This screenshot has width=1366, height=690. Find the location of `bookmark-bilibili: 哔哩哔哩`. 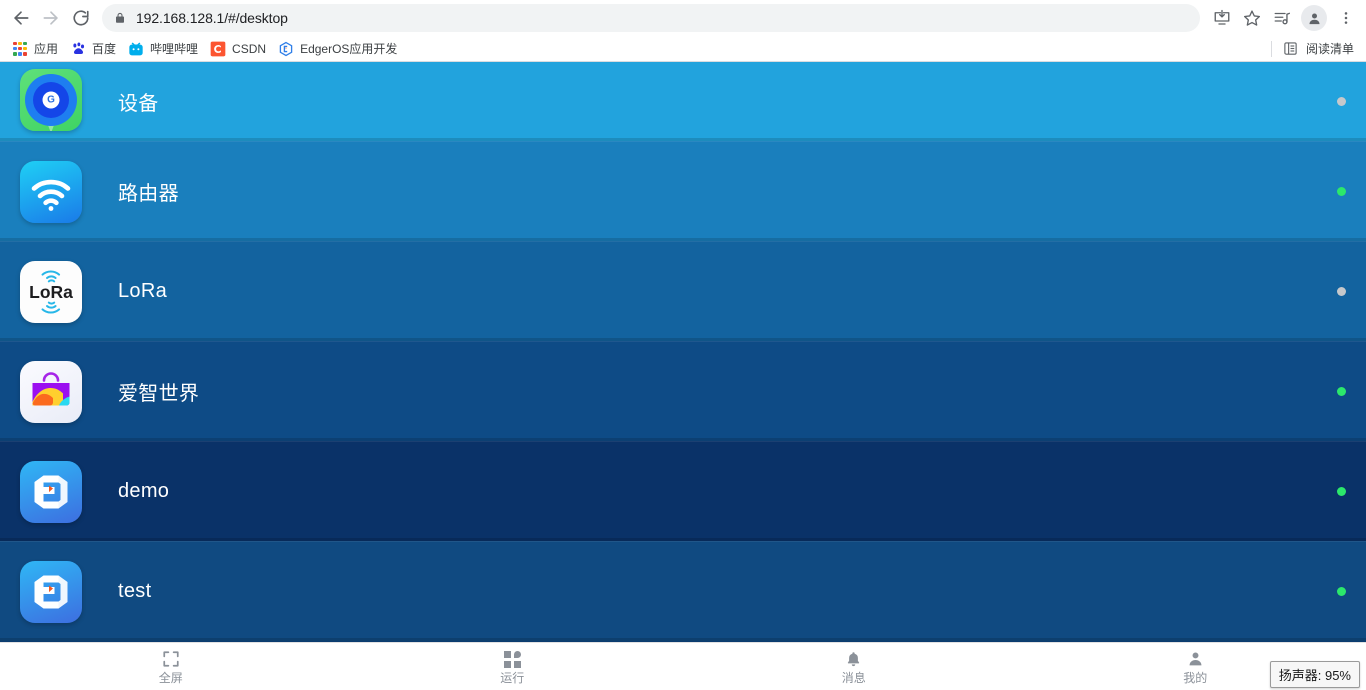

bookmark-bilibili: 哔哩哔哩 is located at coordinates (165, 48).